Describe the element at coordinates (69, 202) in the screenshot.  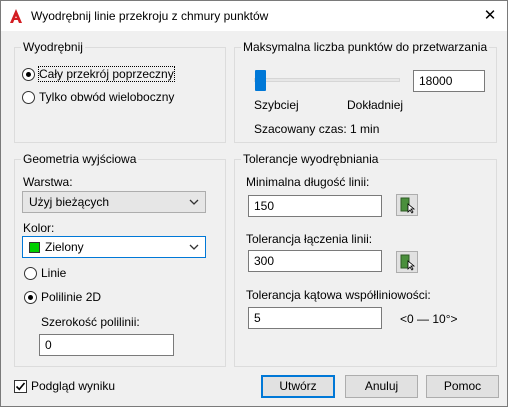
I see `layer-dropdown-value: Użyj bieżących` at that location.